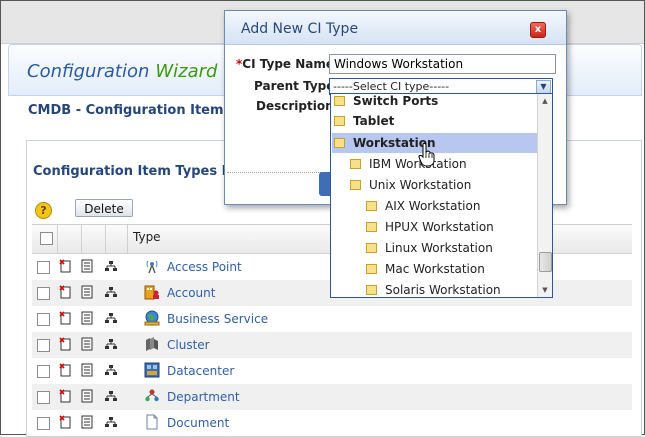  What do you see at coordinates (188, 345) in the screenshot?
I see `ci-type-link: Cluster` at bounding box center [188, 345].